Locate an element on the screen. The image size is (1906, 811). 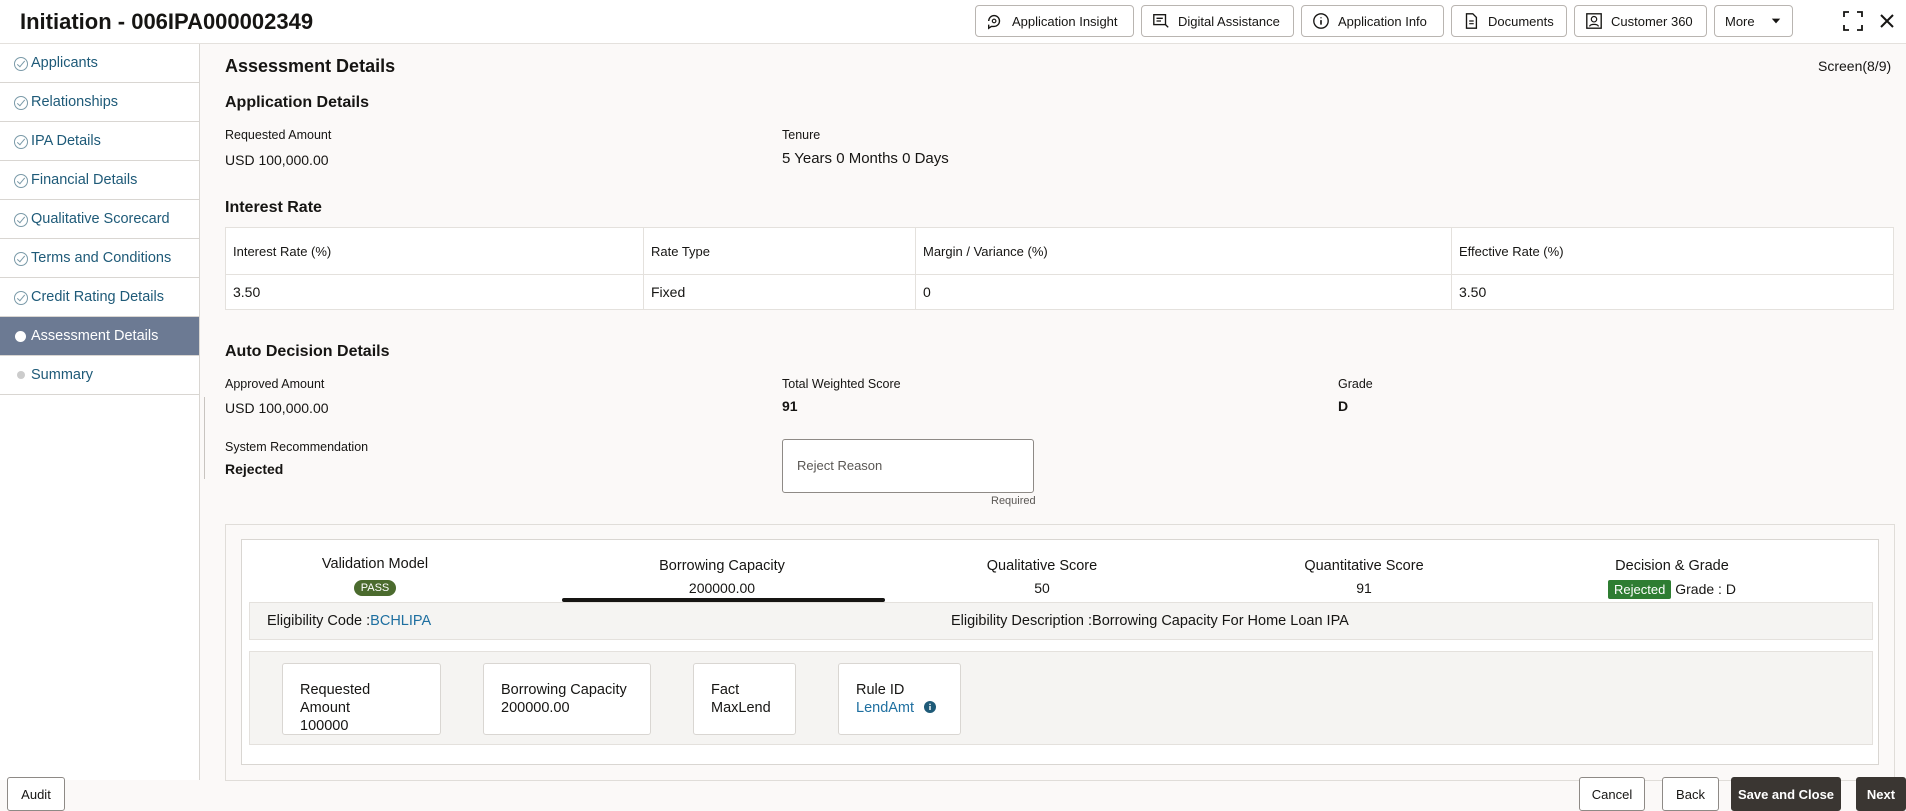
section-title: Assessment Details is located at coordinates (310, 66).